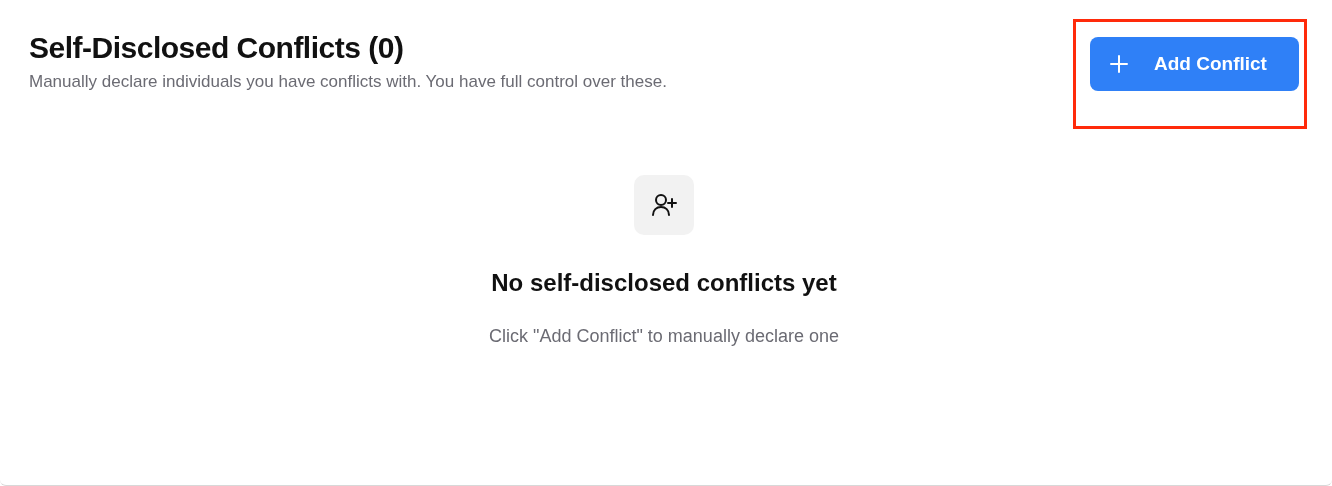  Describe the element at coordinates (1119, 64) in the screenshot. I see `plus-icon` at that location.